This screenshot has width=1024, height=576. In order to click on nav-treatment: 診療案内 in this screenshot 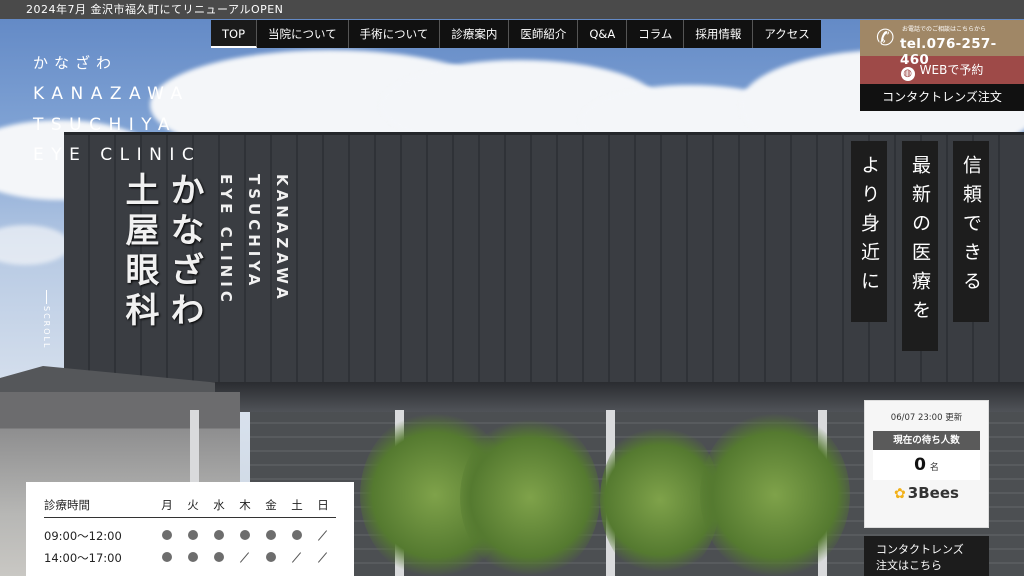, I will do `click(475, 34)`.